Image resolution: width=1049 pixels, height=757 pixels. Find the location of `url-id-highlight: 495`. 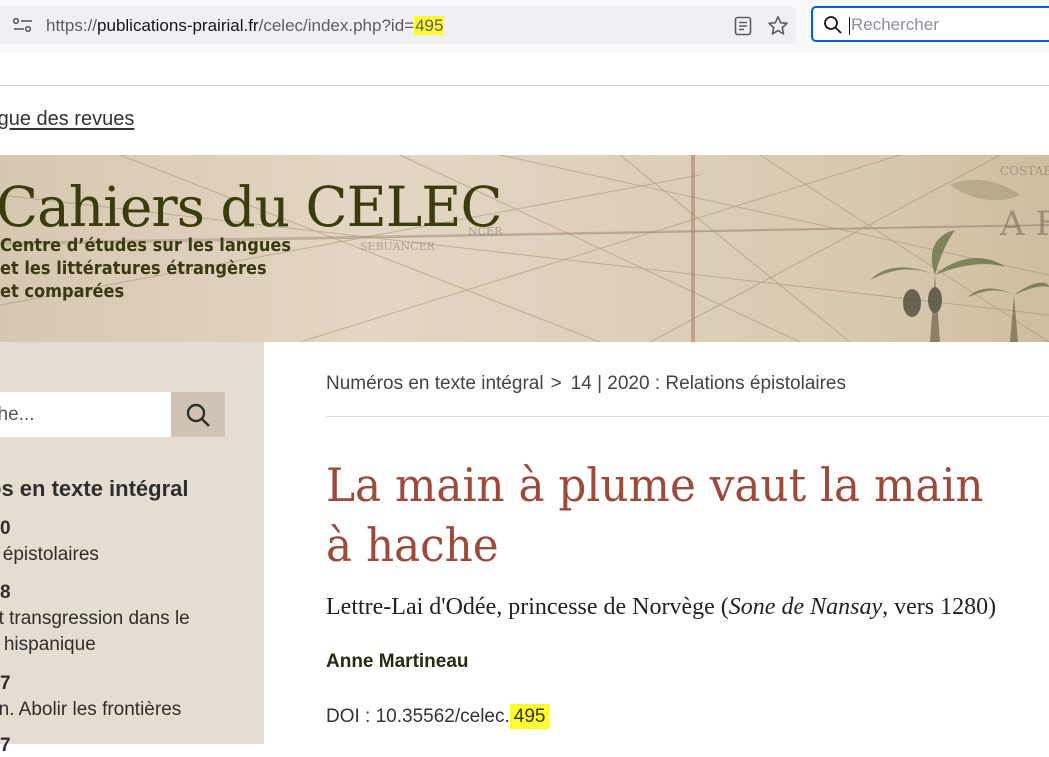

url-id-highlight: 495 is located at coordinates (429, 25).